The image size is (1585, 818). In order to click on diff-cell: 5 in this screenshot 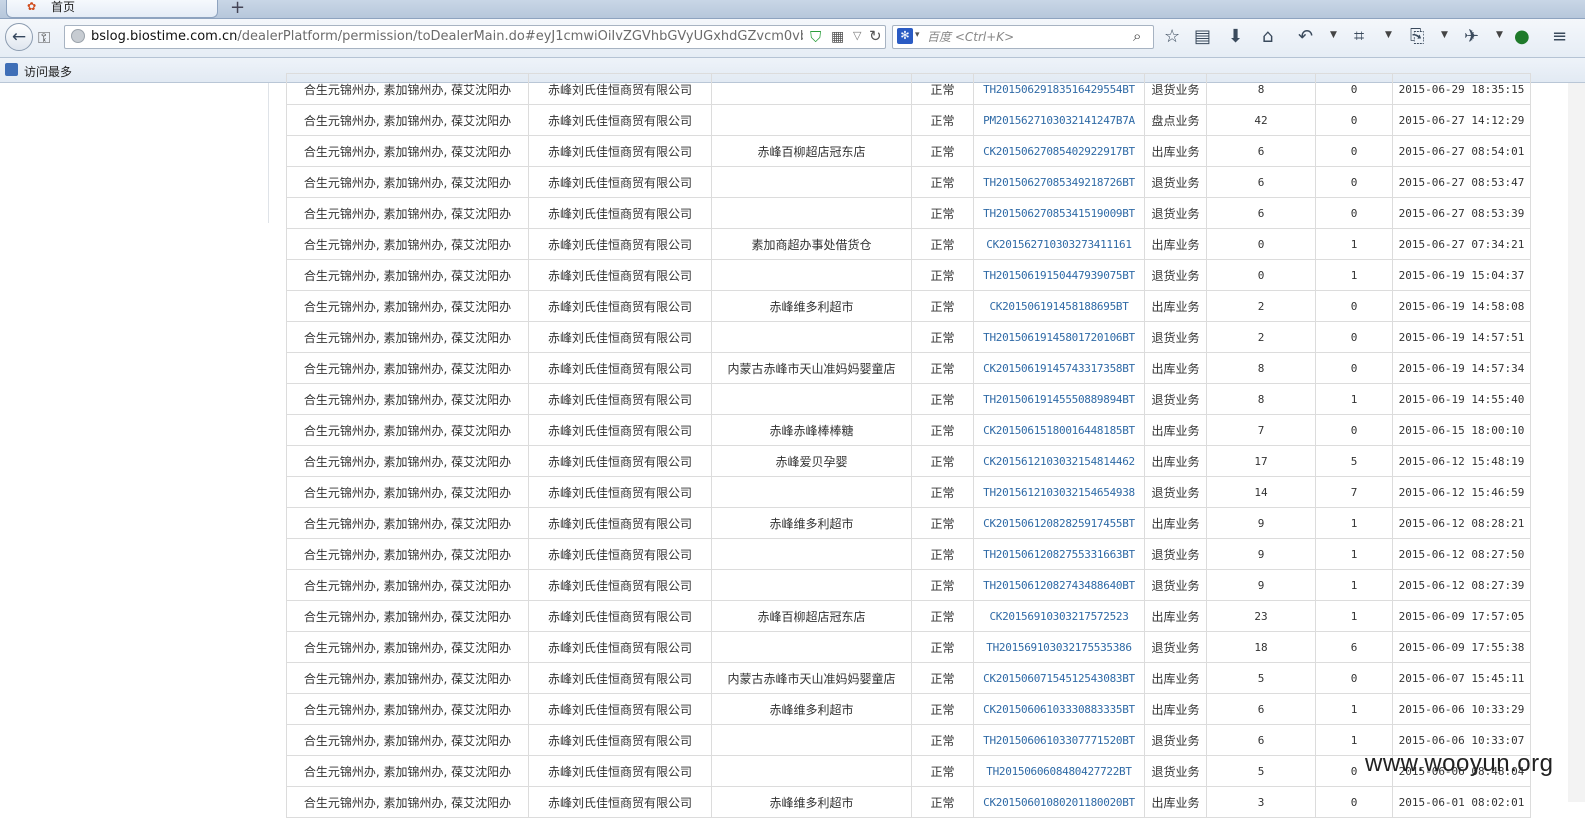, I will do `click(1354, 461)`.